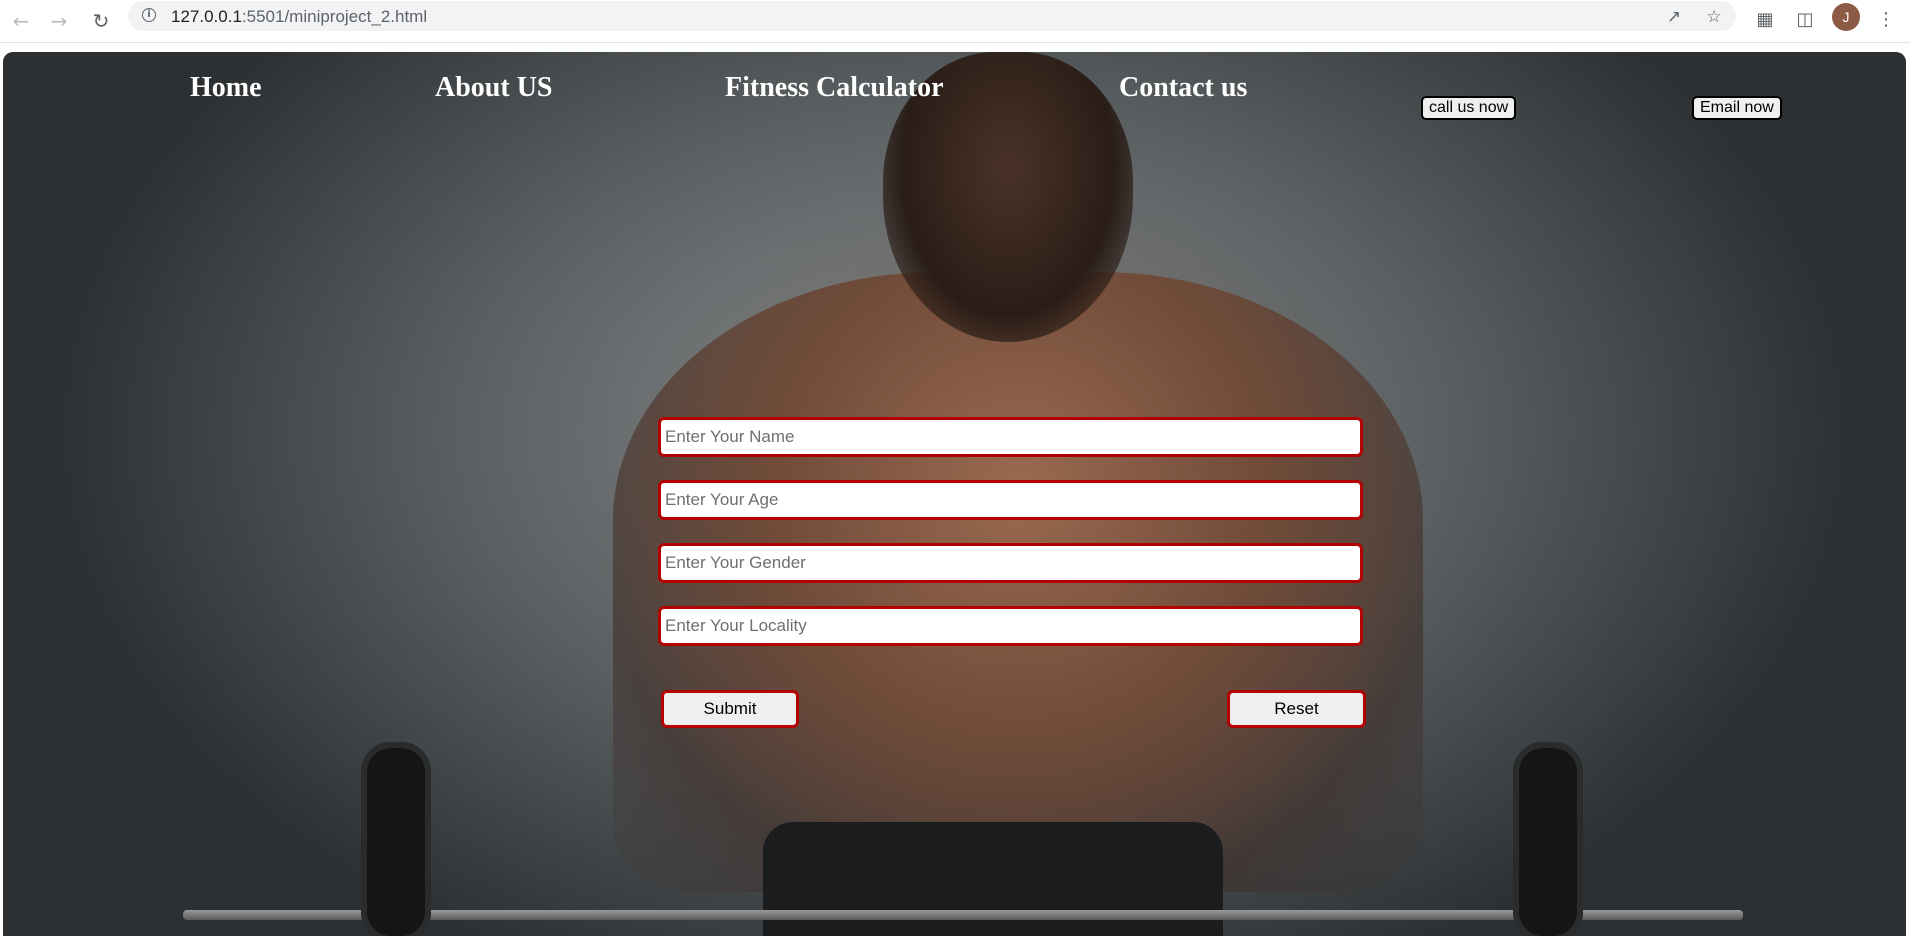  Describe the element at coordinates (1010, 437) in the screenshot. I see `name-input` at that location.